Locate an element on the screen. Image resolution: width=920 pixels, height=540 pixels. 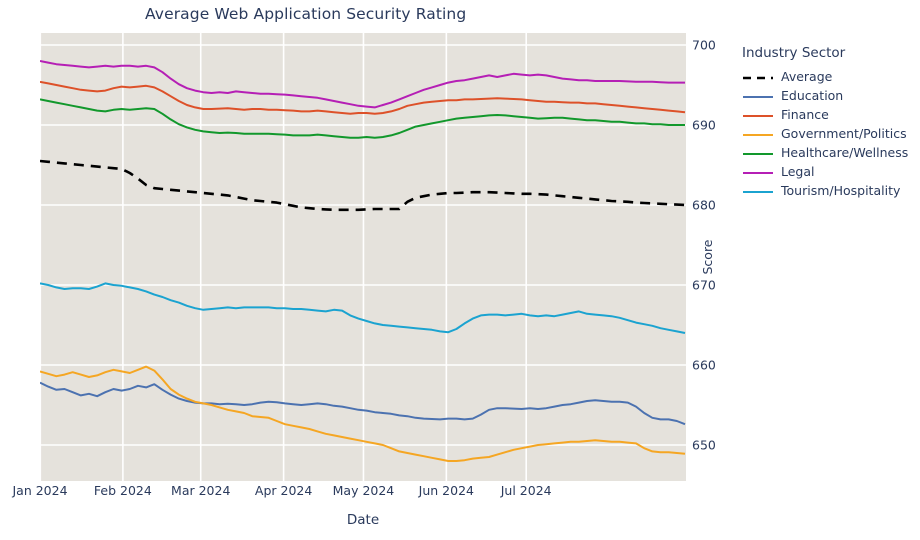
y-tick-label: 670 is located at coordinates (704, 285).